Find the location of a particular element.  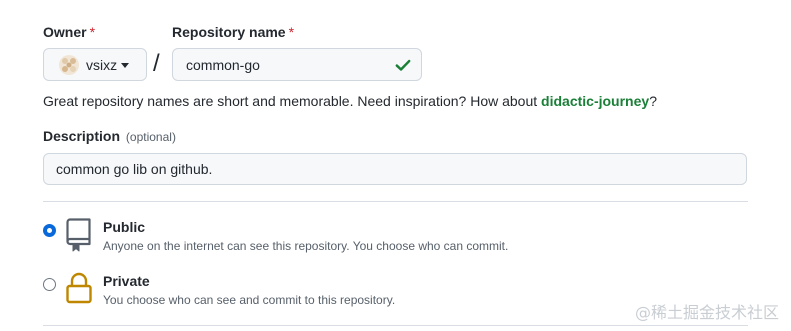

repository-name-label: Repository name * is located at coordinates (233, 32).